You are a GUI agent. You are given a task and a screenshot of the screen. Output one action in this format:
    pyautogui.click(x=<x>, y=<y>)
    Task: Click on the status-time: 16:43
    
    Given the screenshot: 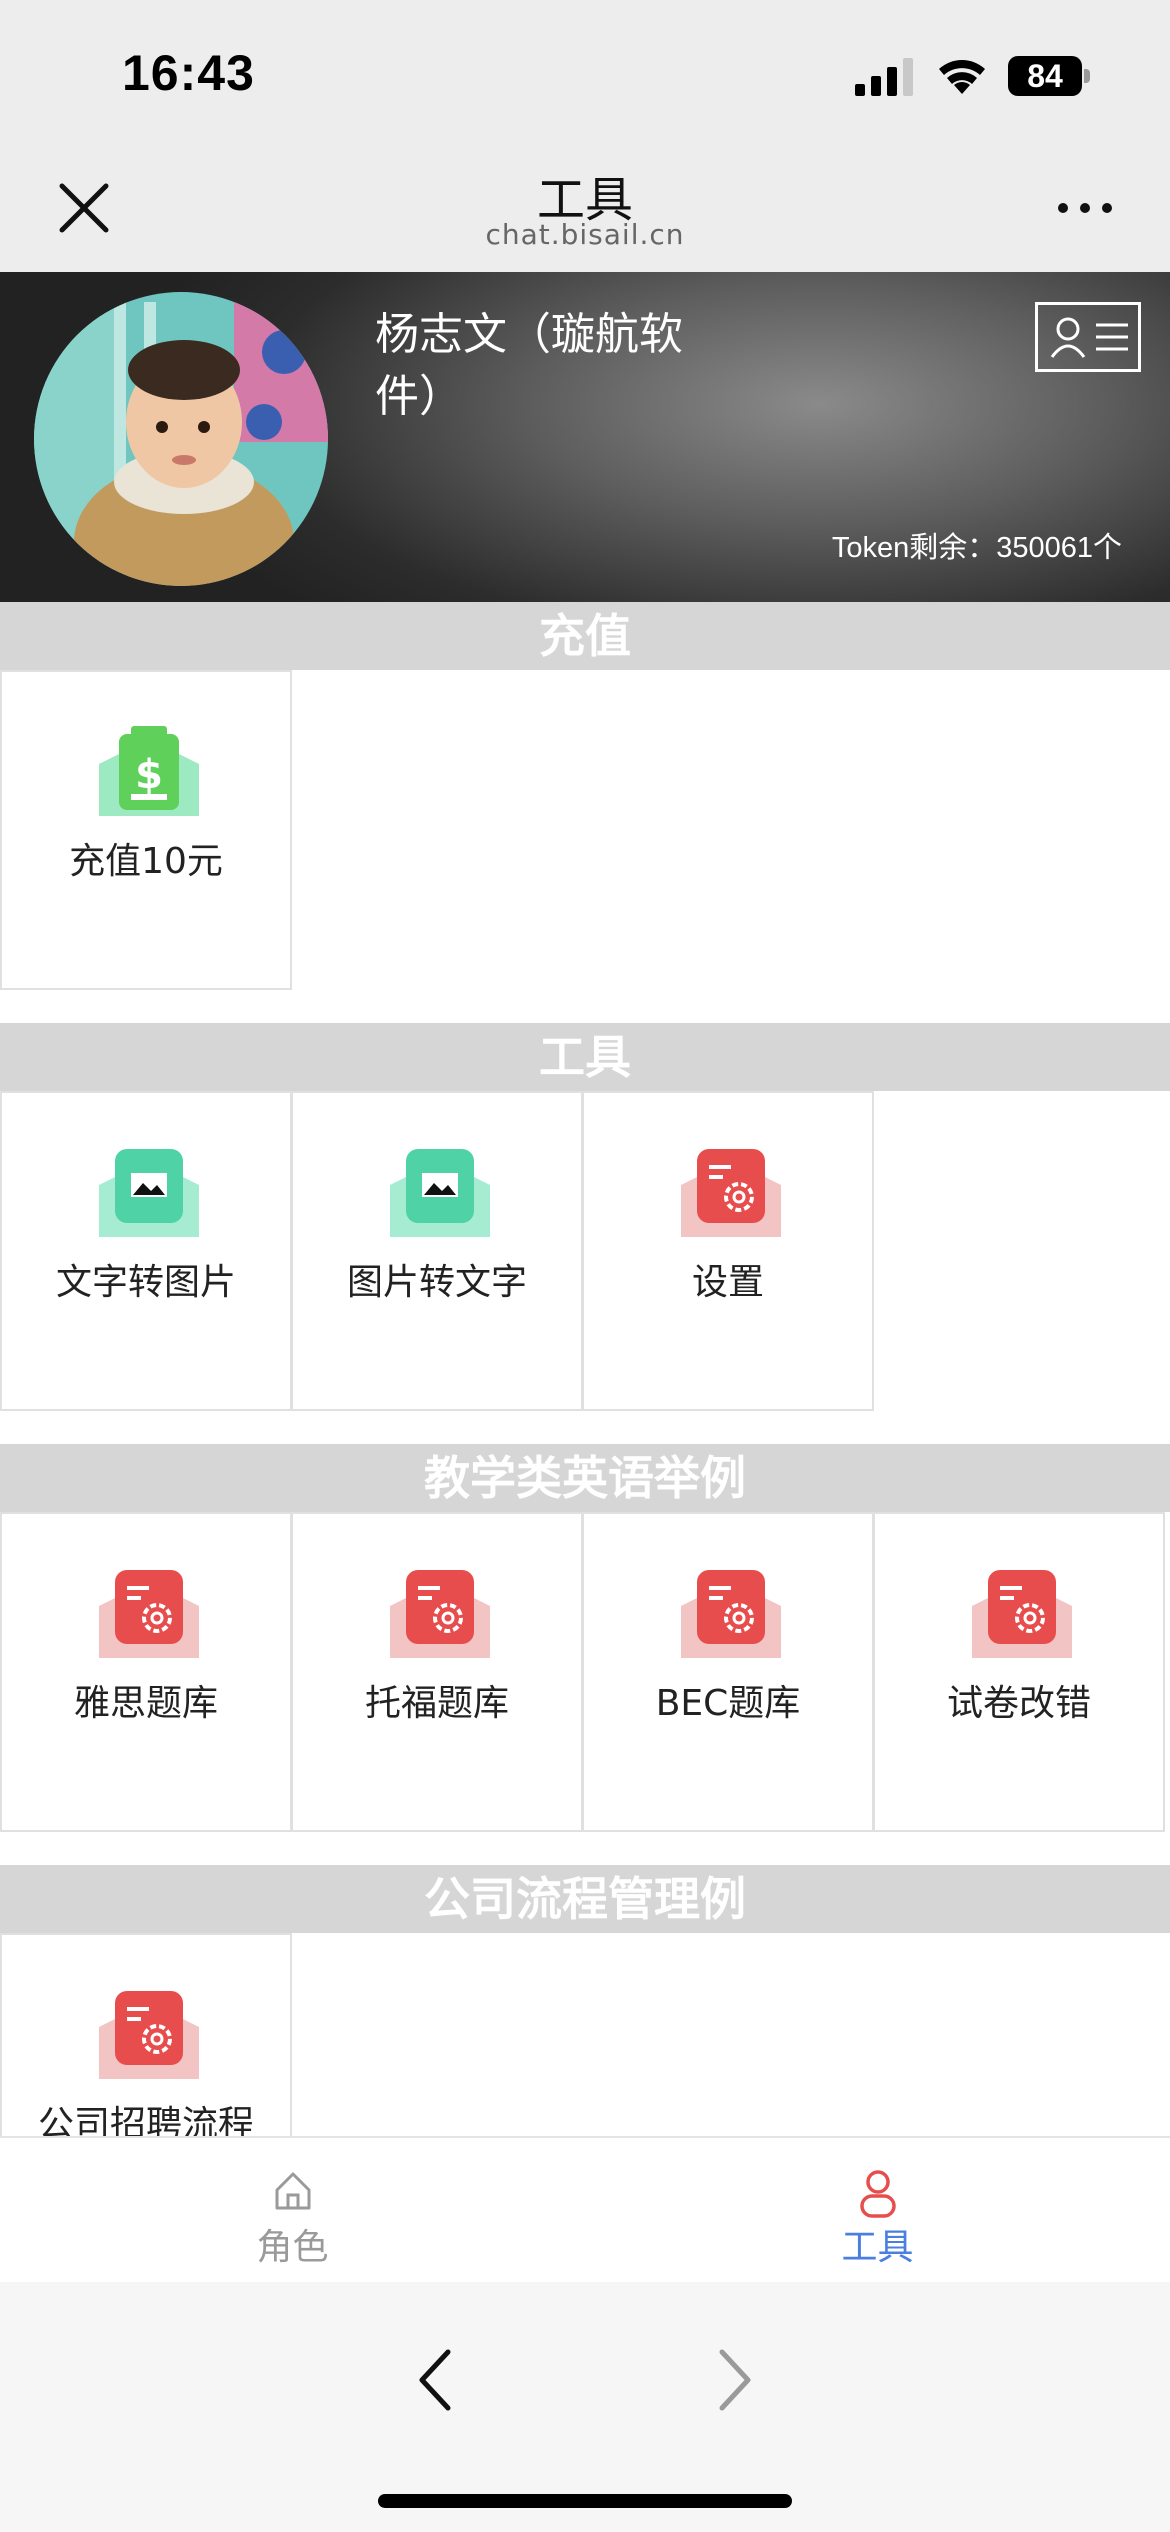 What is the action you would take?
    pyautogui.click(x=188, y=73)
    